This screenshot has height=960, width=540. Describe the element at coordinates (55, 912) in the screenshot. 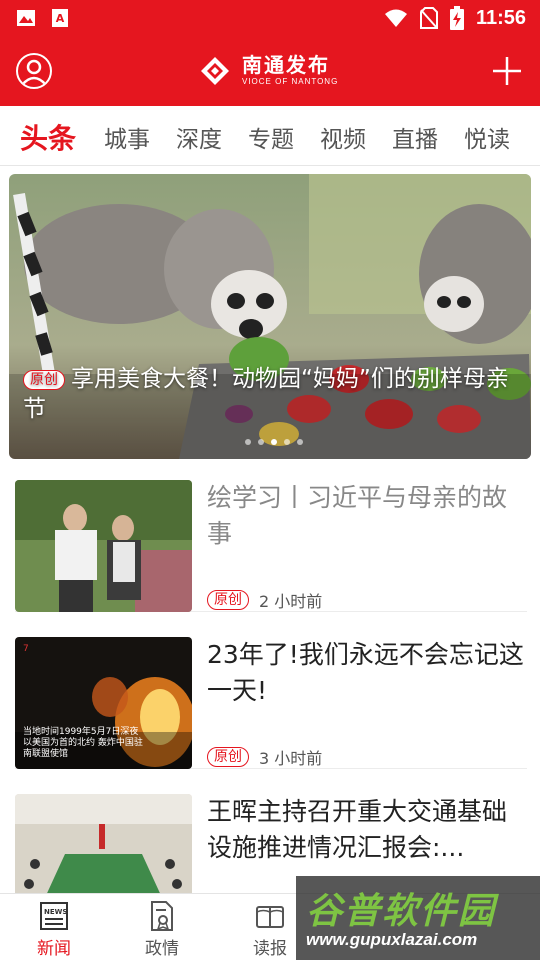

I see `svg-text: NEWS` at that location.